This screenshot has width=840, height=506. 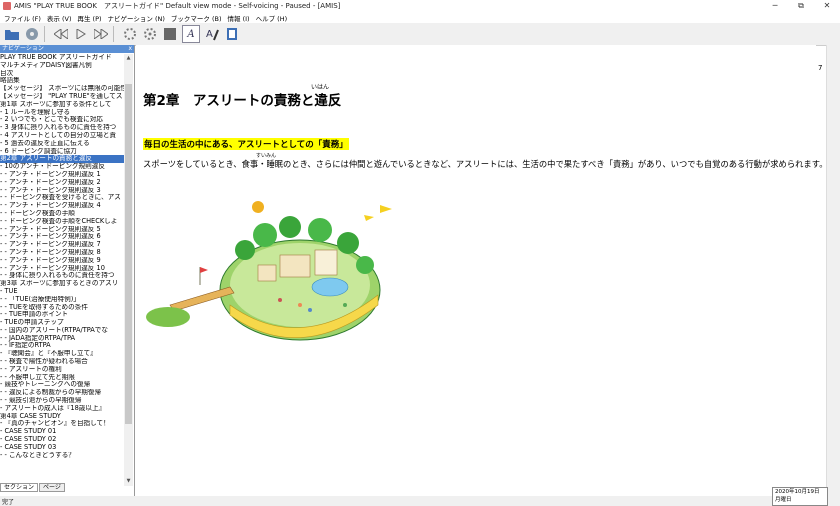 What do you see at coordinates (128, 481) in the screenshot?
I see `scroll-down-icon: ▼` at bounding box center [128, 481].